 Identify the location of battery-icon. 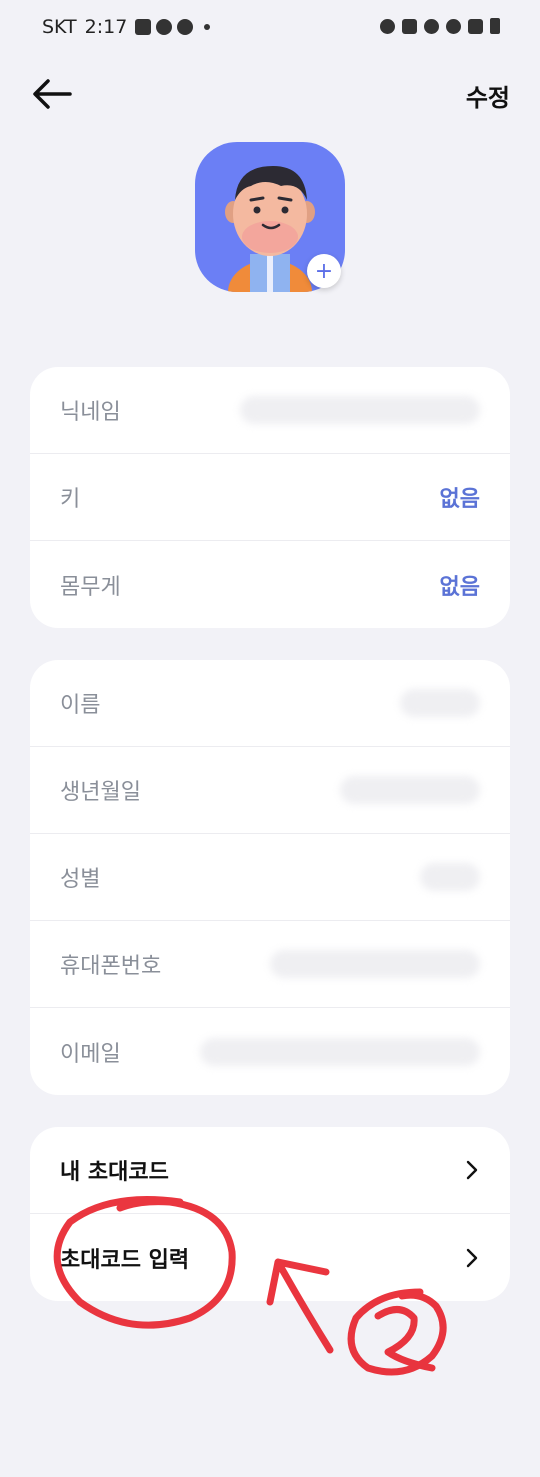
(495, 26).